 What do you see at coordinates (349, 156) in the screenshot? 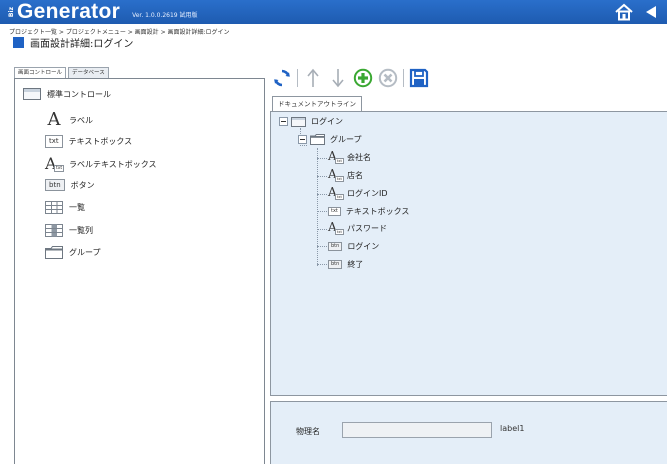
I see `tree-node-company-name: Atxt 会社名` at bounding box center [349, 156].